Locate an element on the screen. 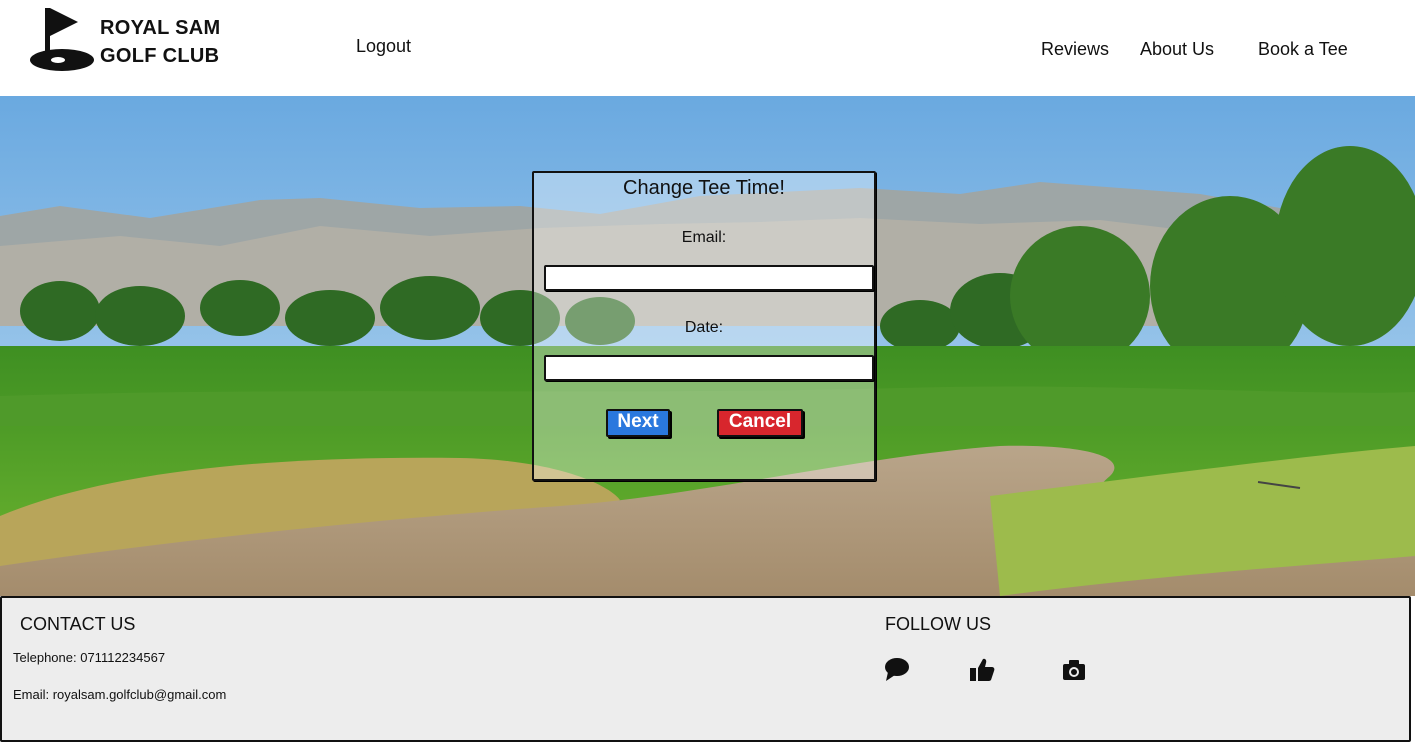 Image resolution: width=1415 pixels, height=742 pixels. date-field is located at coordinates (709, 368).